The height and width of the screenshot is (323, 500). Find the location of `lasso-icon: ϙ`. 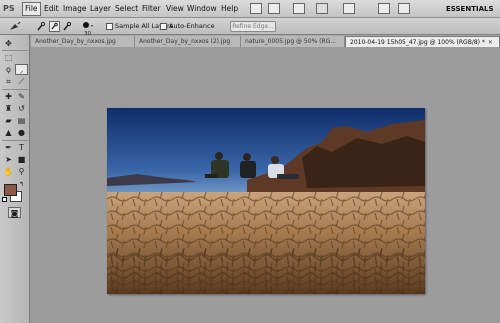

lasso-icon: ϙ is located at coordinates (8, 69).